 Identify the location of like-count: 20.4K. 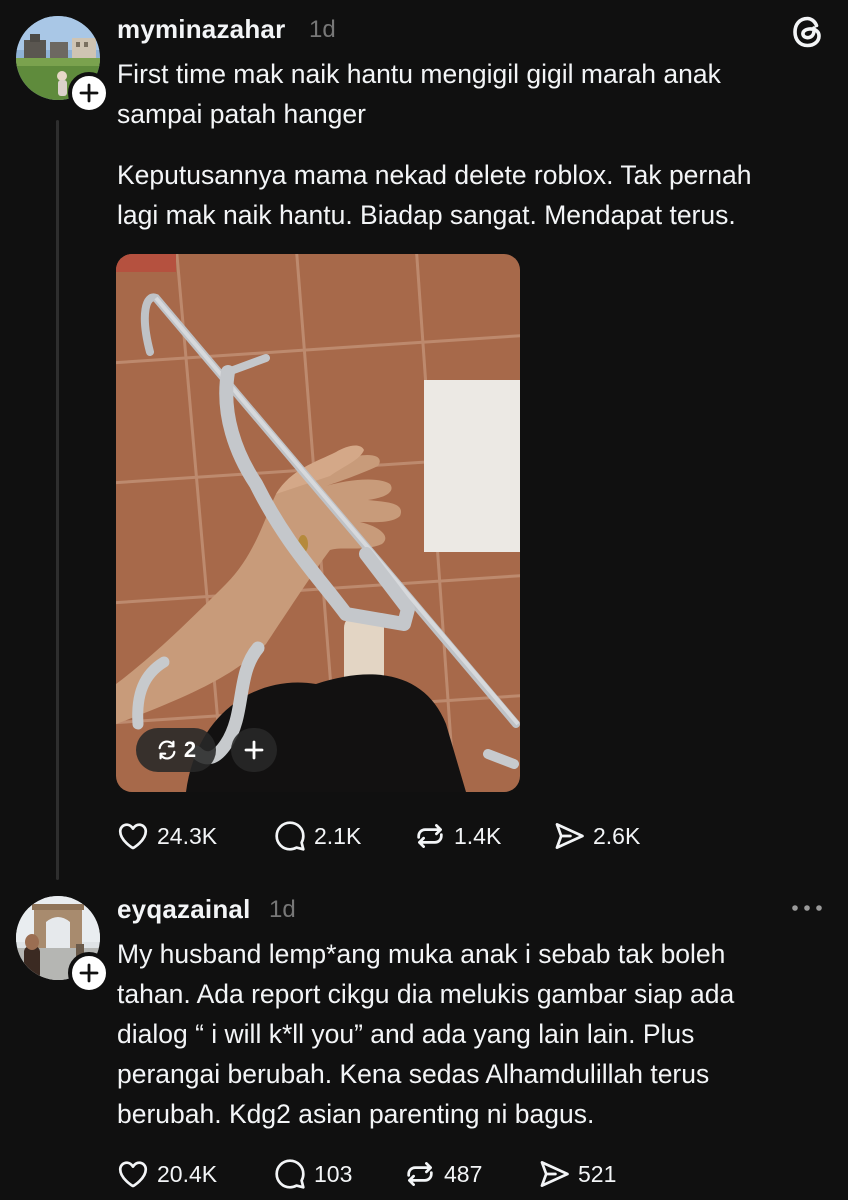
(187, 1173).